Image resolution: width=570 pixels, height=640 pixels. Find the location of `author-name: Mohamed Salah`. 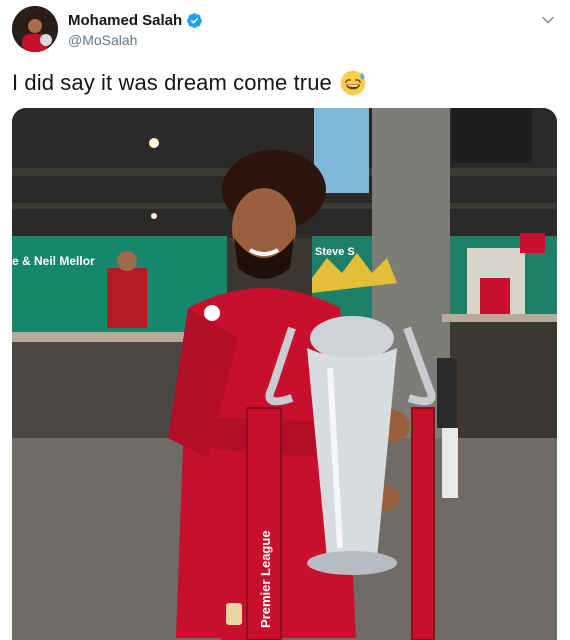

author-name: Mohamed Salah is located at coordinates (135, 20).